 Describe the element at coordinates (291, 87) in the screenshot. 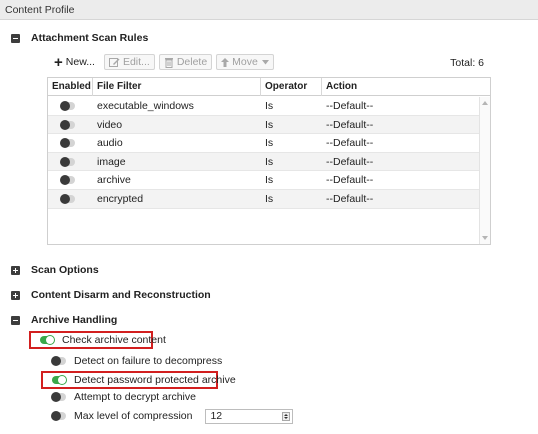

I see `col-operator: Operator` at that location.